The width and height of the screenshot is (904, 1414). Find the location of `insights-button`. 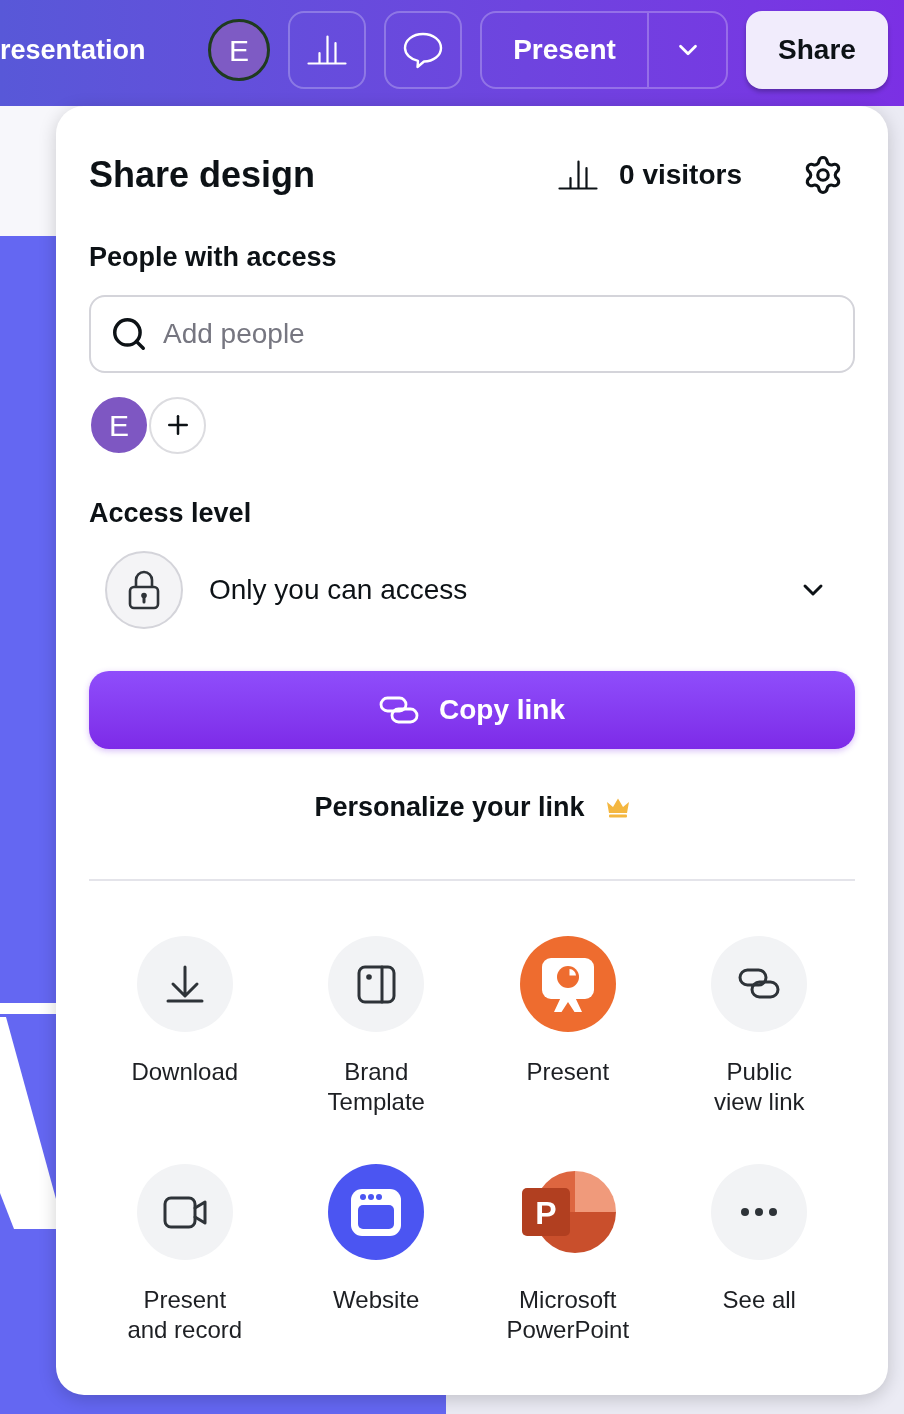

insights-button is located at coordinates (327, 50).